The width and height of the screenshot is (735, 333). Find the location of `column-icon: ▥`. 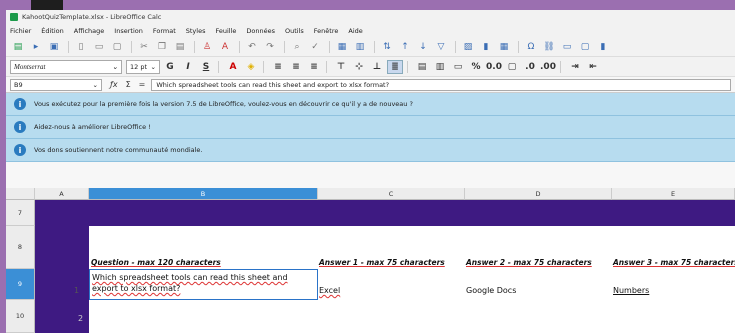

column-icon: ▥ is located at coordinates (360, 47).